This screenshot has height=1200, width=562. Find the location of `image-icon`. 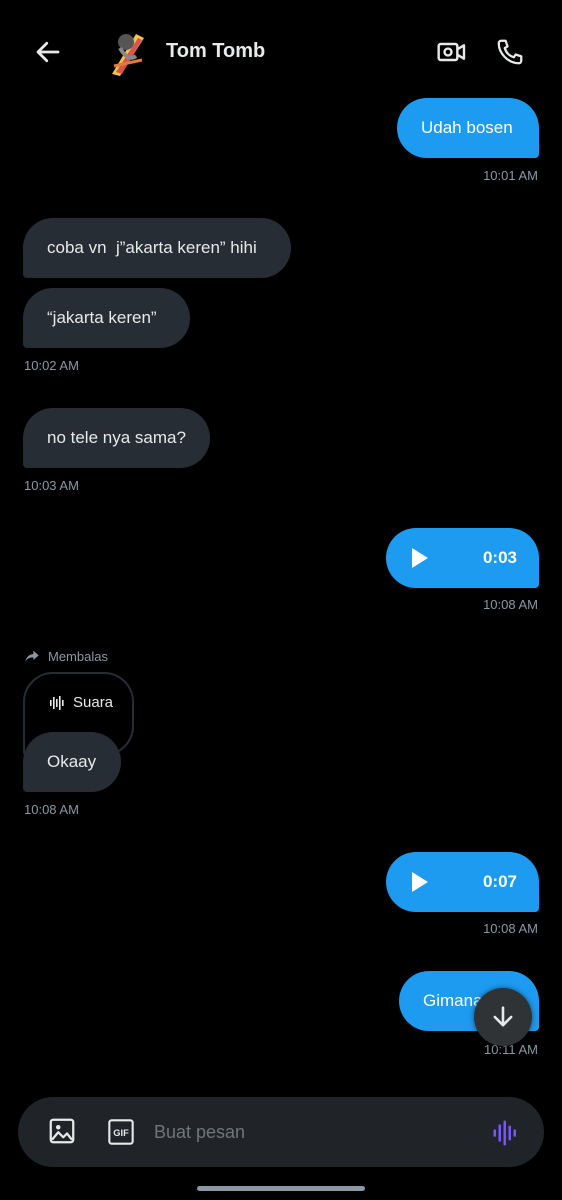

image-icon is located at coordinates (62, 1131).